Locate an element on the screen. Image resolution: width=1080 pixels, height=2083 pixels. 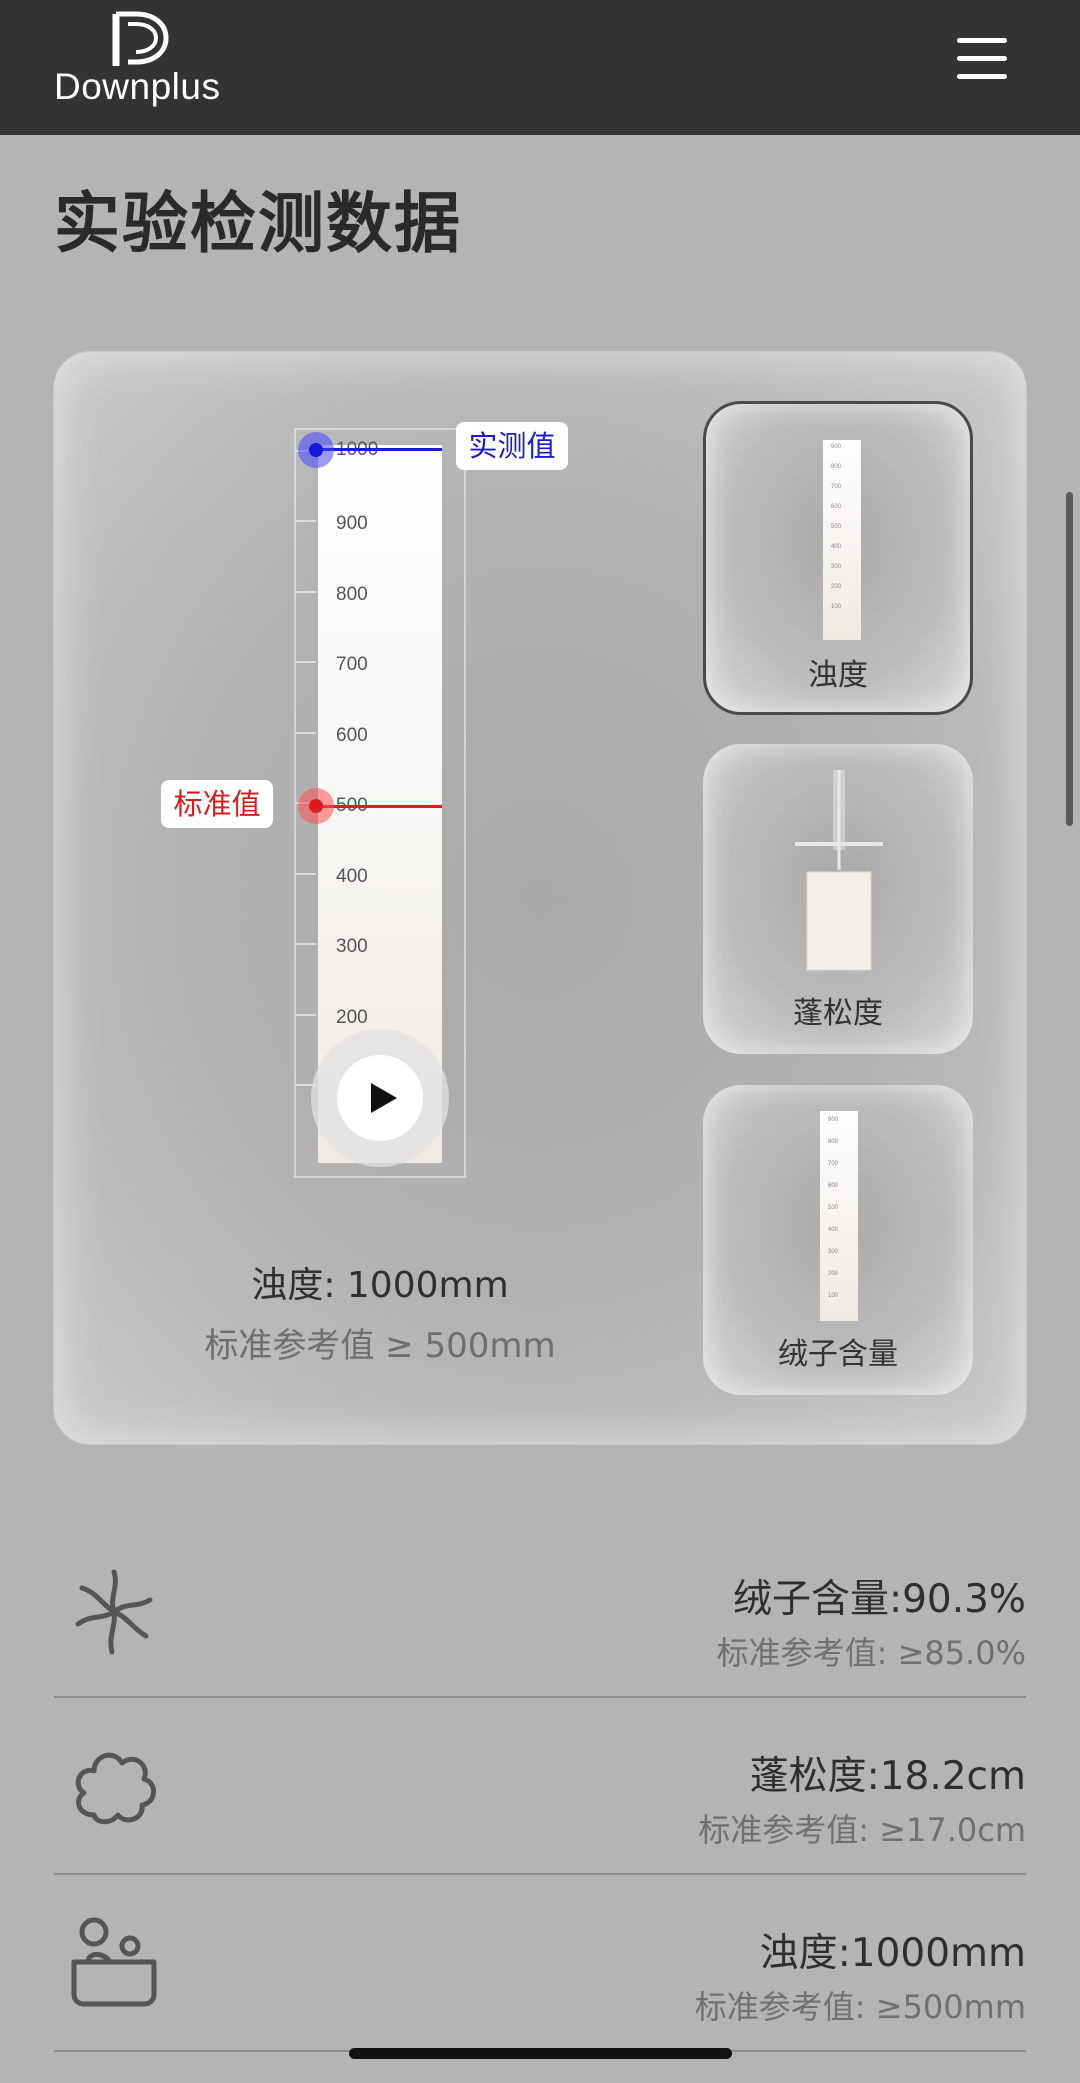
ruler-tick-label: 300 is located at coordinates (352, 946).